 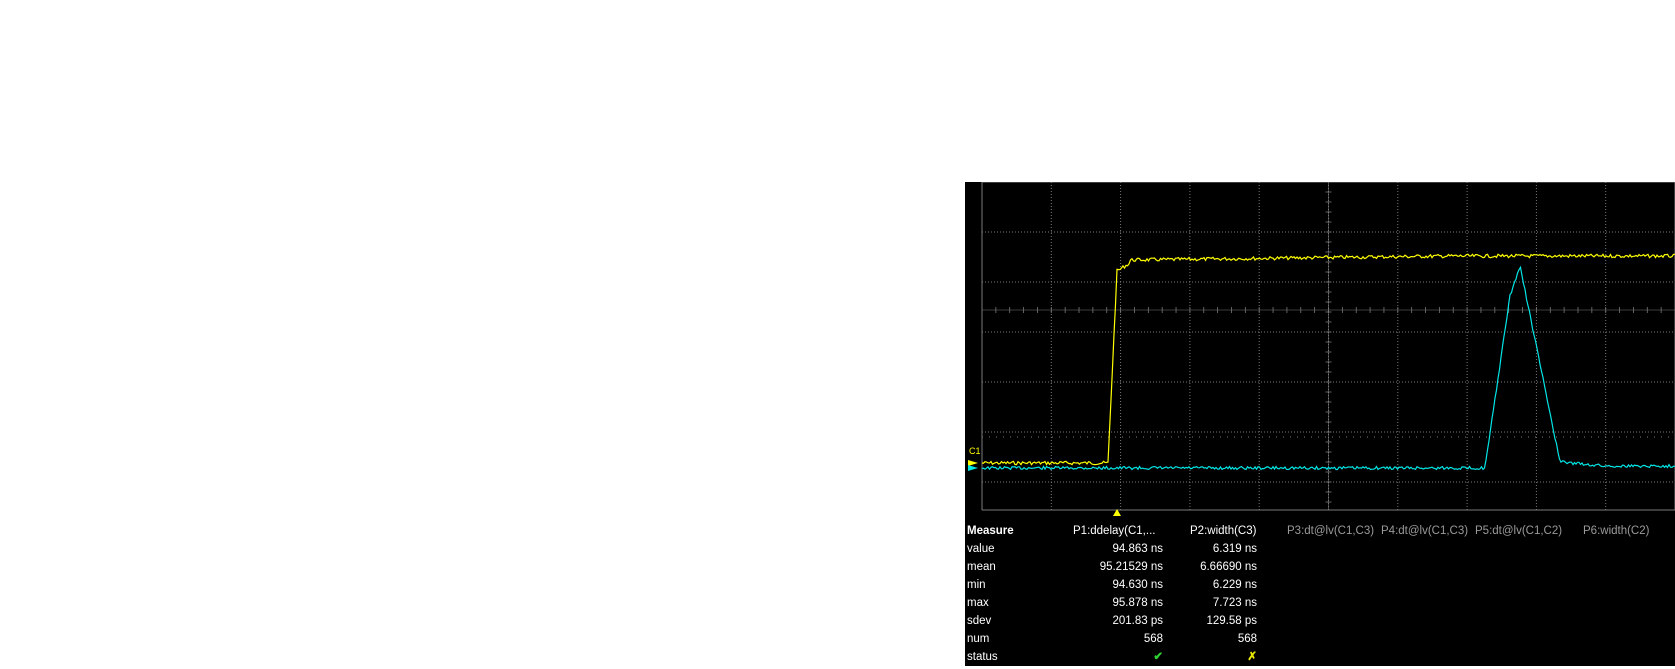 I want to click on measure-row-mean: mean 95.21529 ns 6.66690 ns, so click(x=1320, y=567).